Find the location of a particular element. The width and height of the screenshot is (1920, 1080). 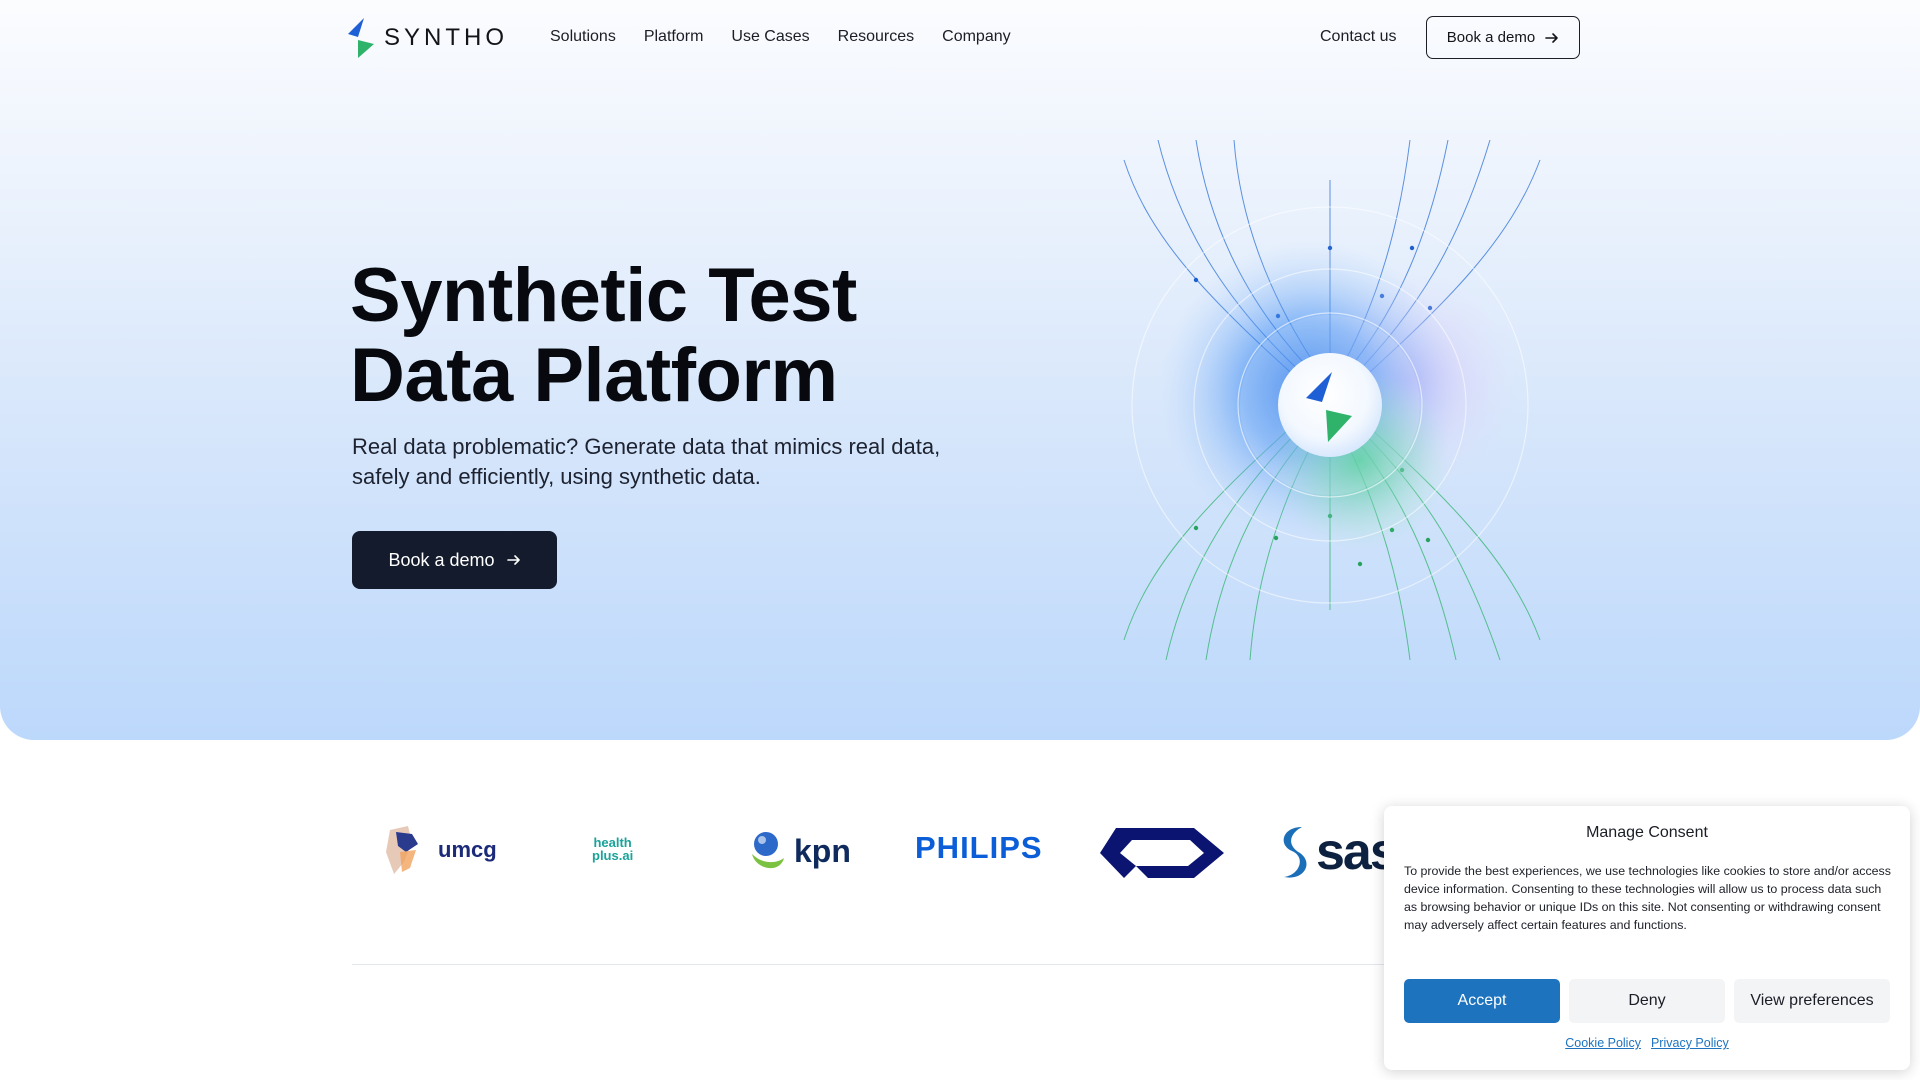

umcg-emblem-icon is located at coordinates (402, 850).